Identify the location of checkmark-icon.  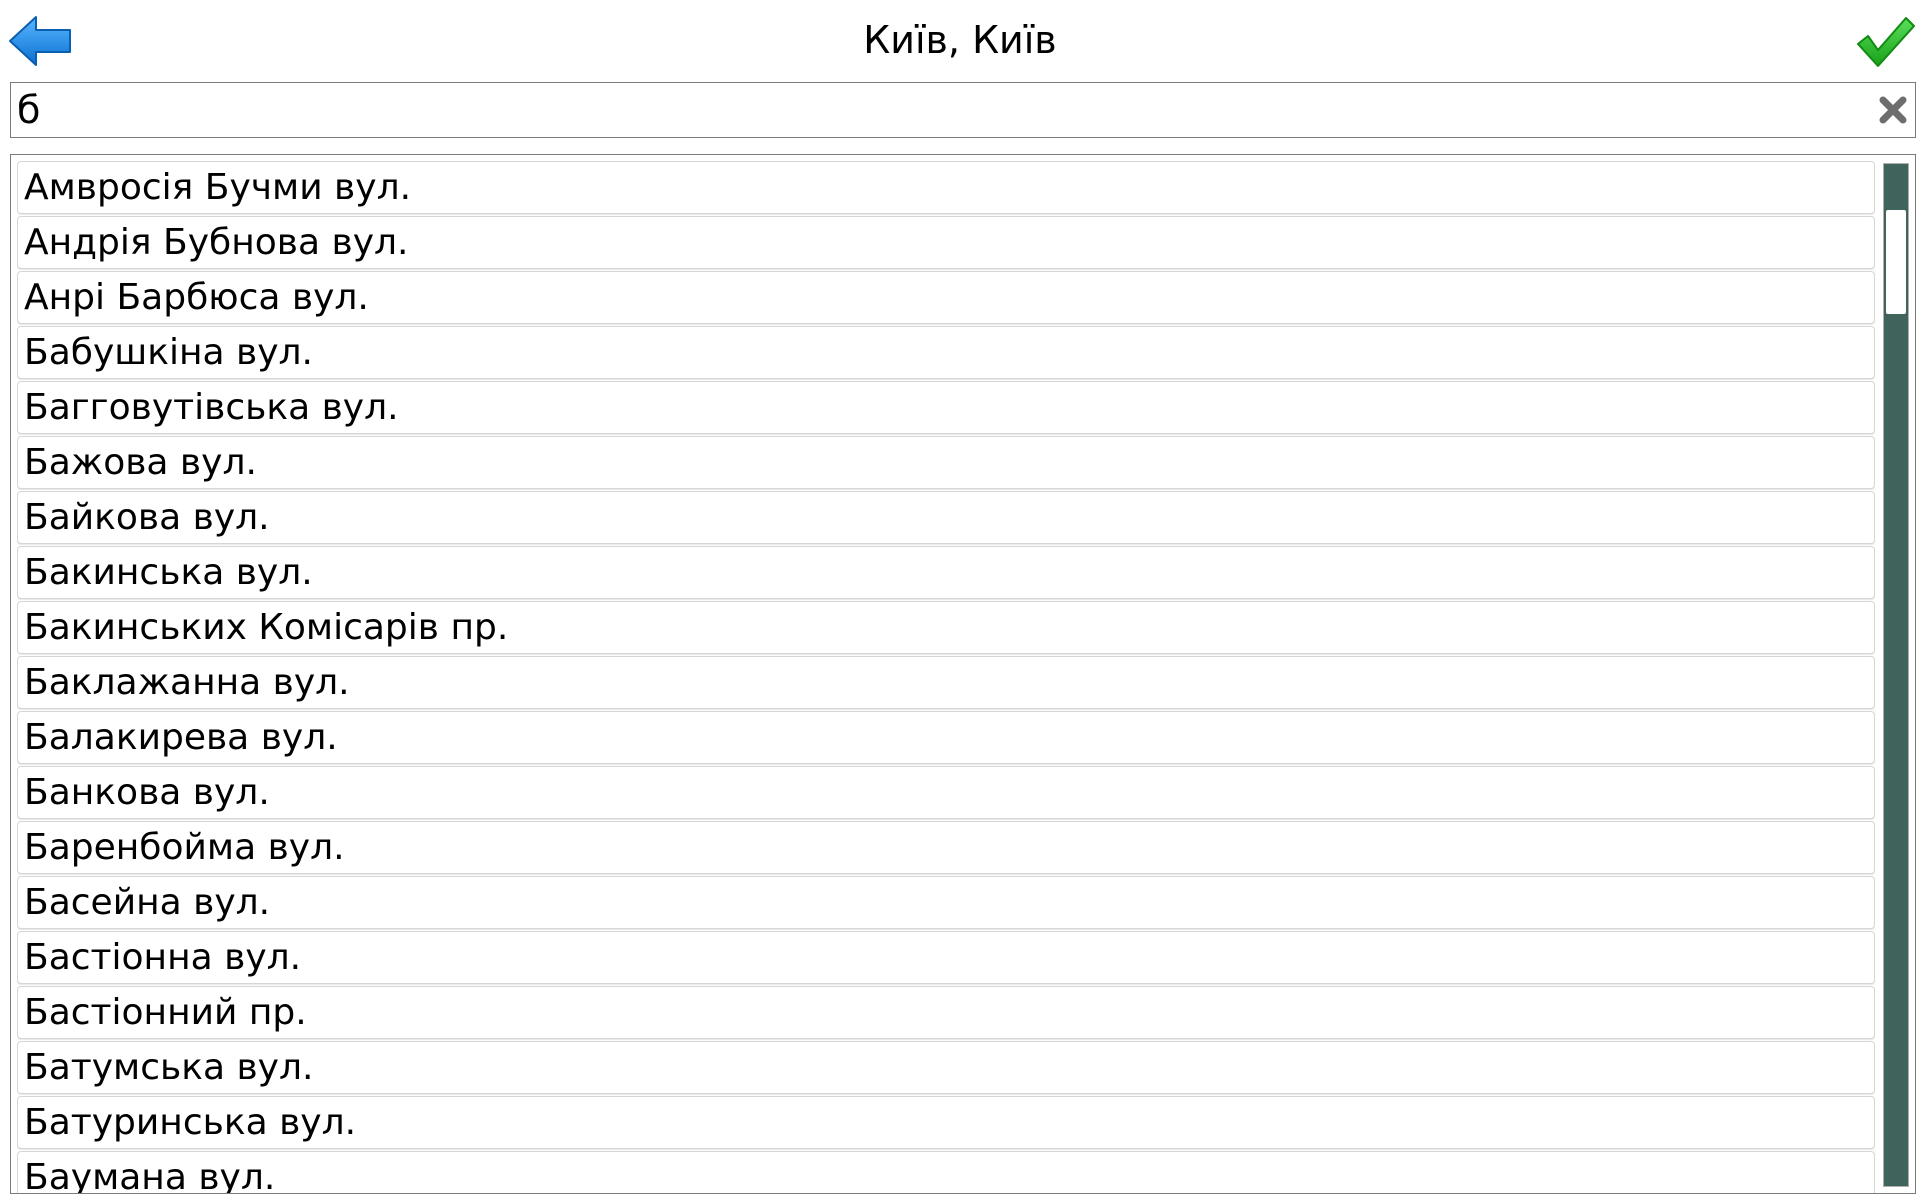
(1886, 42).